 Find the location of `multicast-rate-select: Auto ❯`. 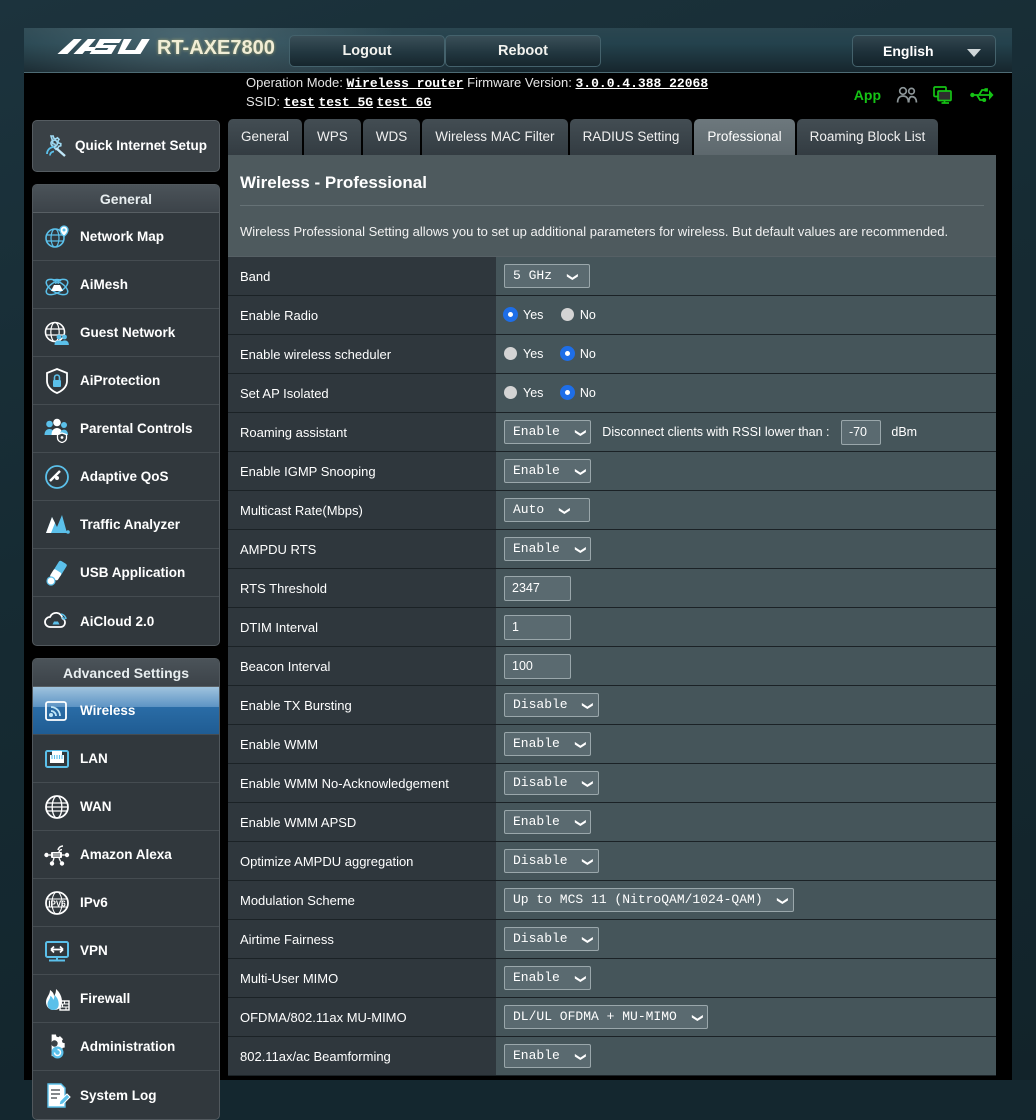

multicast-rate-select: Auto ❯ is located at coordinates (547, 510).